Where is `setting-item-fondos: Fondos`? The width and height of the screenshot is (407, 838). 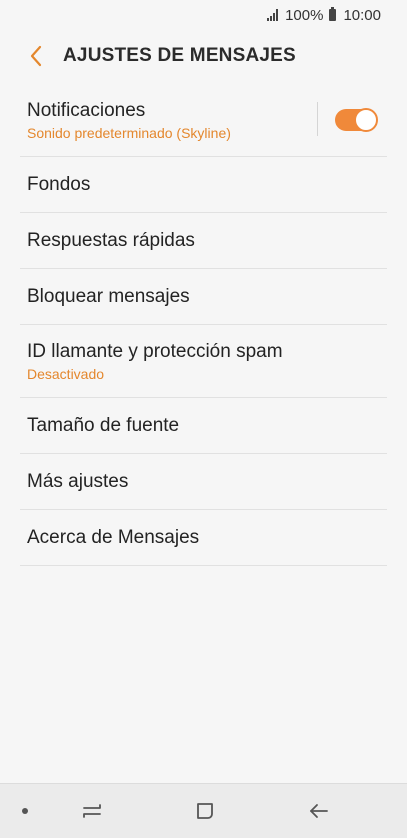 setting-item-fondos: Fondos is located at coordinates (203, 185).